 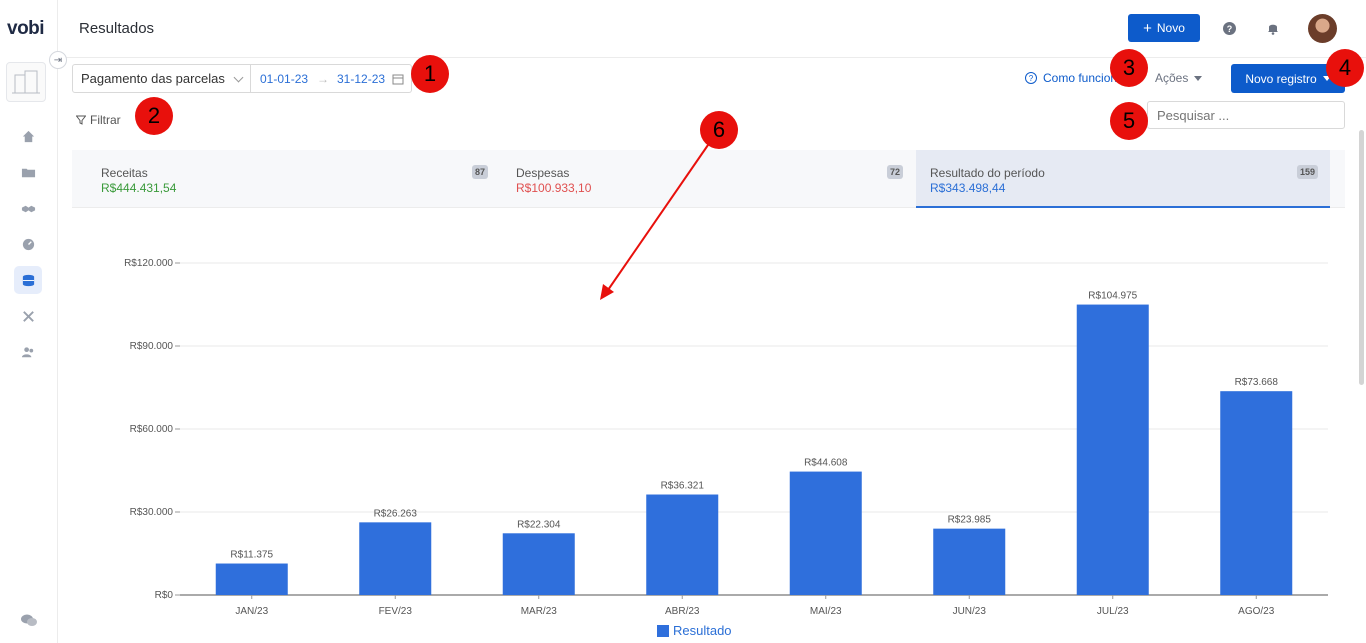 What do you see at coordinates (251, 555) in the screenshot?
I see `bar-value-label: R$11.375` at bounding box center [251, 555].